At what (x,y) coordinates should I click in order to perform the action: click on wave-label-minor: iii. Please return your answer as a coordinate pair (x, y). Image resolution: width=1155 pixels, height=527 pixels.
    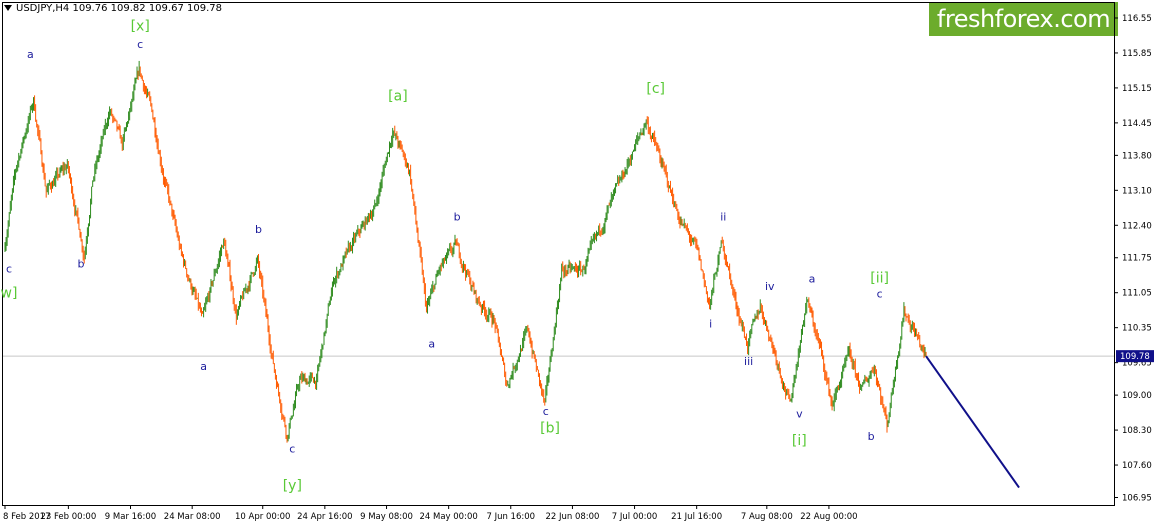
    Looking at the image, I should click on (748, 361).